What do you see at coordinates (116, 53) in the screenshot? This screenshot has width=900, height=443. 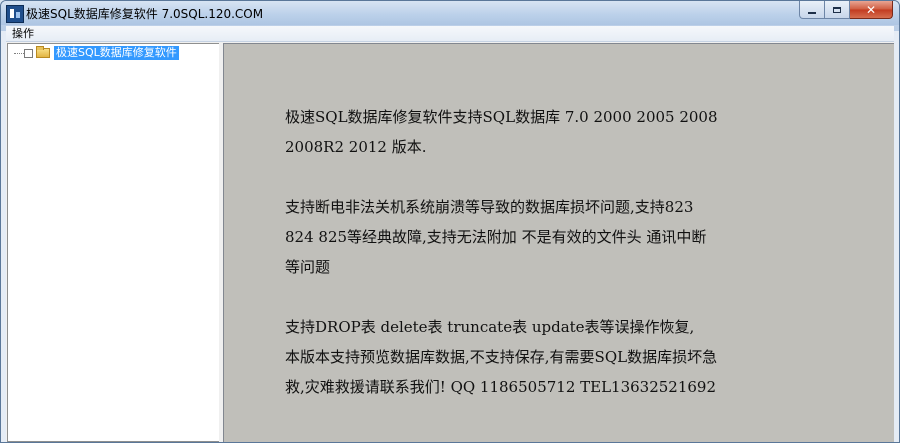 I see `tree-node-label: 极速SQL数据库修复软件` at bounding box center [116, 53].